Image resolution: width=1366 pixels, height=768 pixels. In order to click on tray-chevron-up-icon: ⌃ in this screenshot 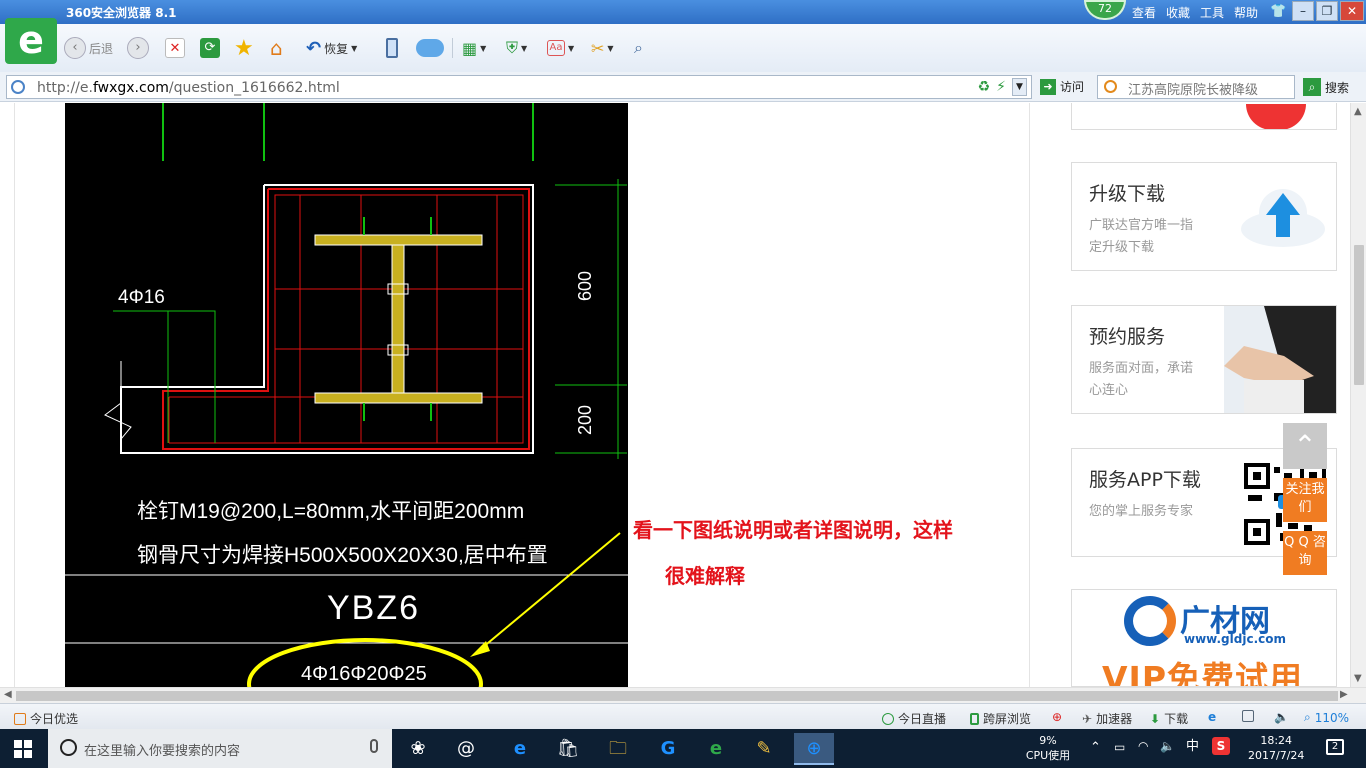, I will do `click(1095, 747)`.